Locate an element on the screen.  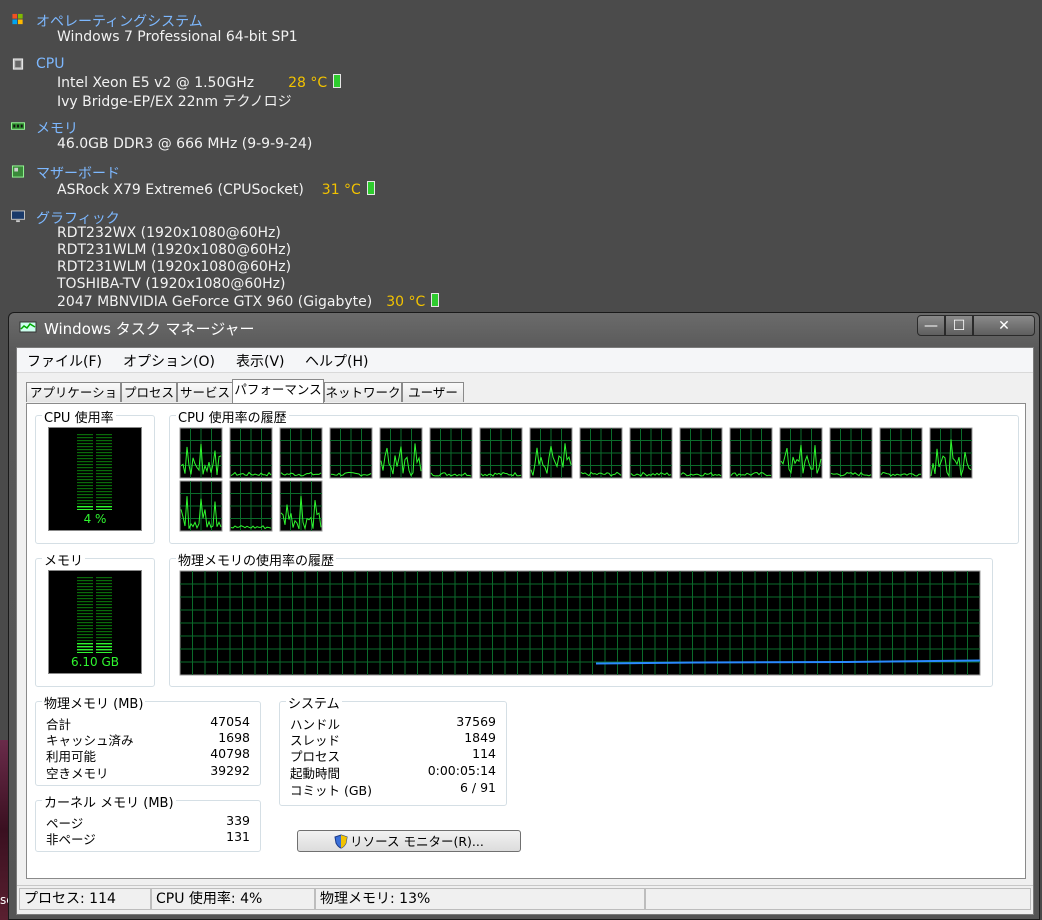
stat-value: 339 is located at coordinates (238, 820).